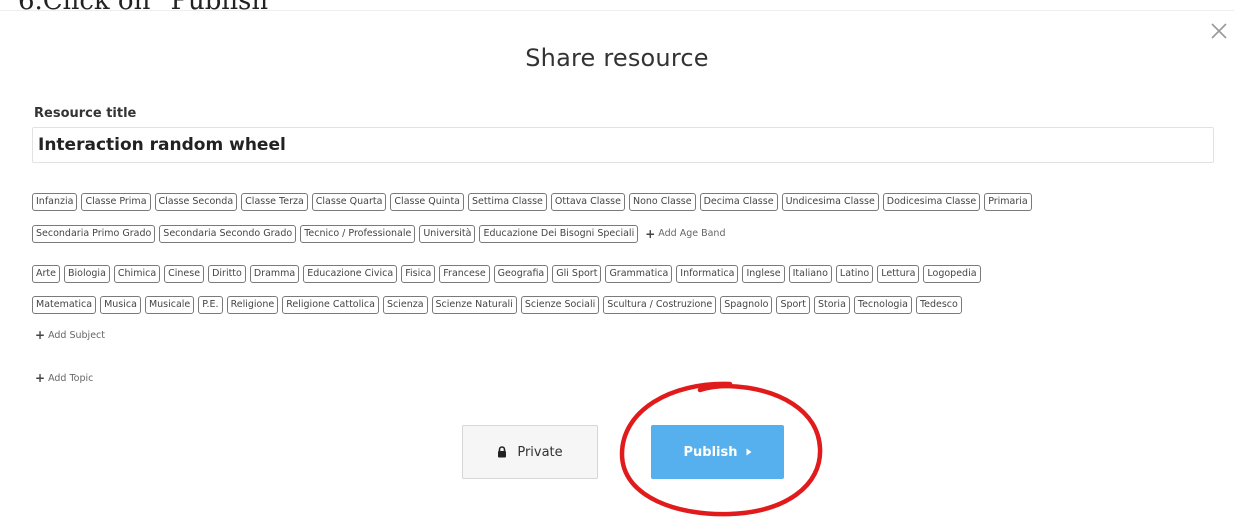  What do you see at coordinates (692, 233) in the screenshot?
I see `add-age-band-label: Add Age Band` at bounding box center [692, 233].